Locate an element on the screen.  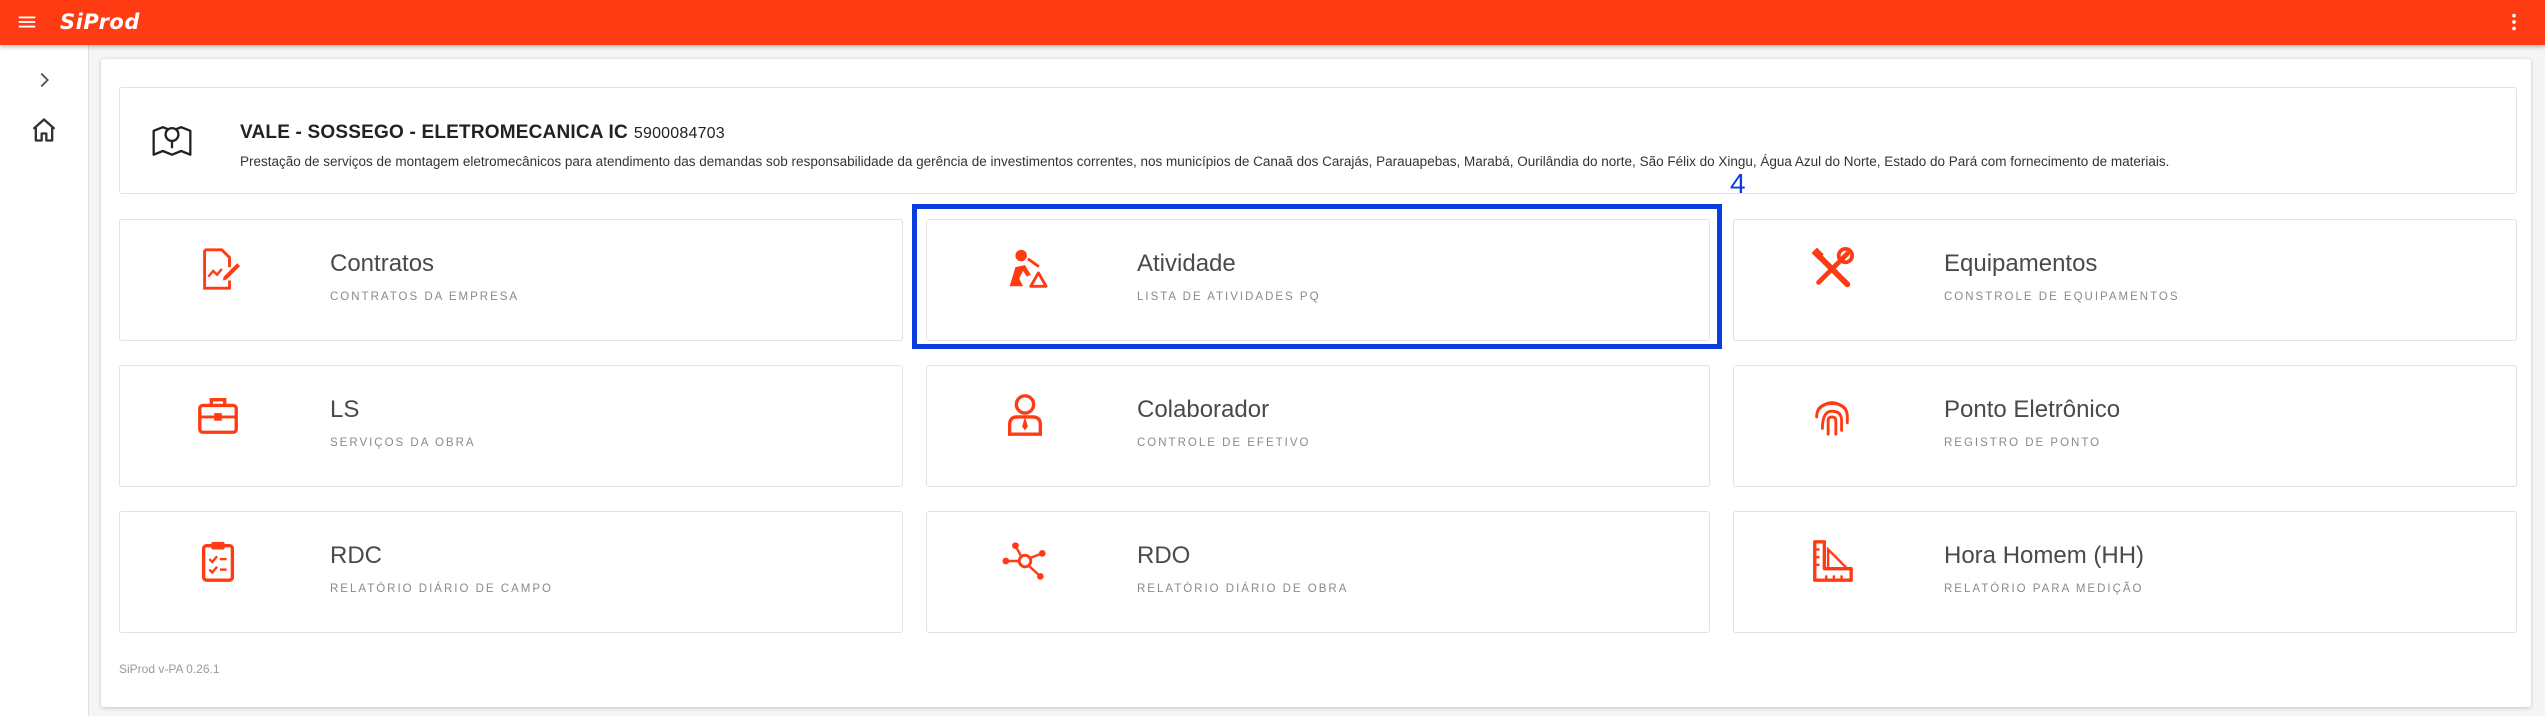
home-button is located at coordinates (44, 130).